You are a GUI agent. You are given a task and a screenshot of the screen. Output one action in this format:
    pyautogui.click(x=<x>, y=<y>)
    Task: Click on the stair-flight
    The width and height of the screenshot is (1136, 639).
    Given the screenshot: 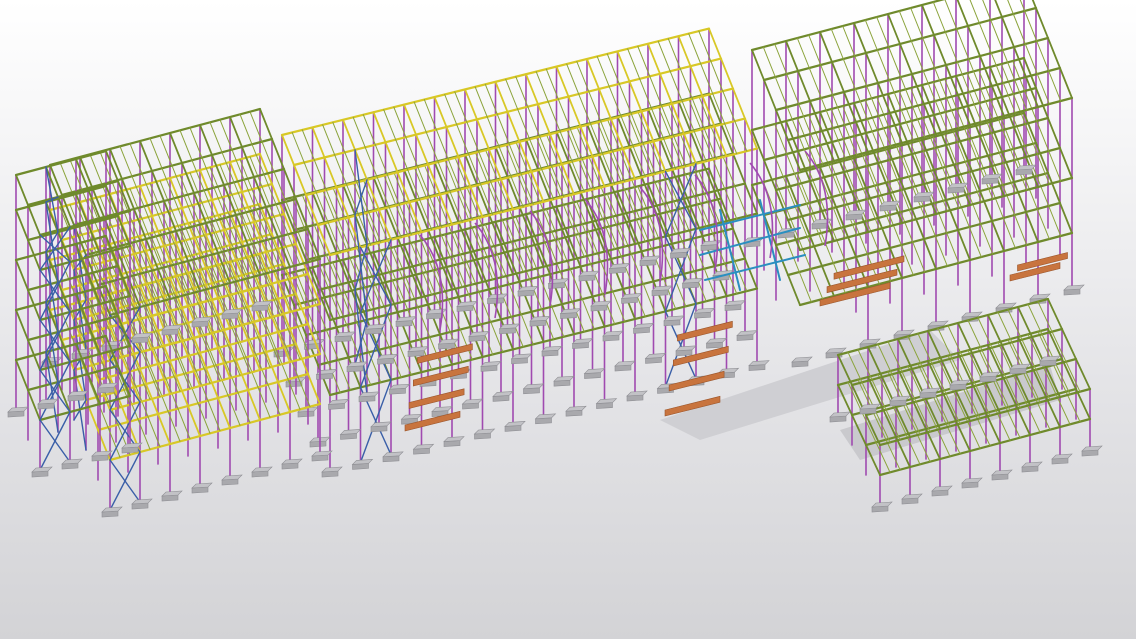 What is the action you would take?
    pyautogui.click(x=436, y=398)
    